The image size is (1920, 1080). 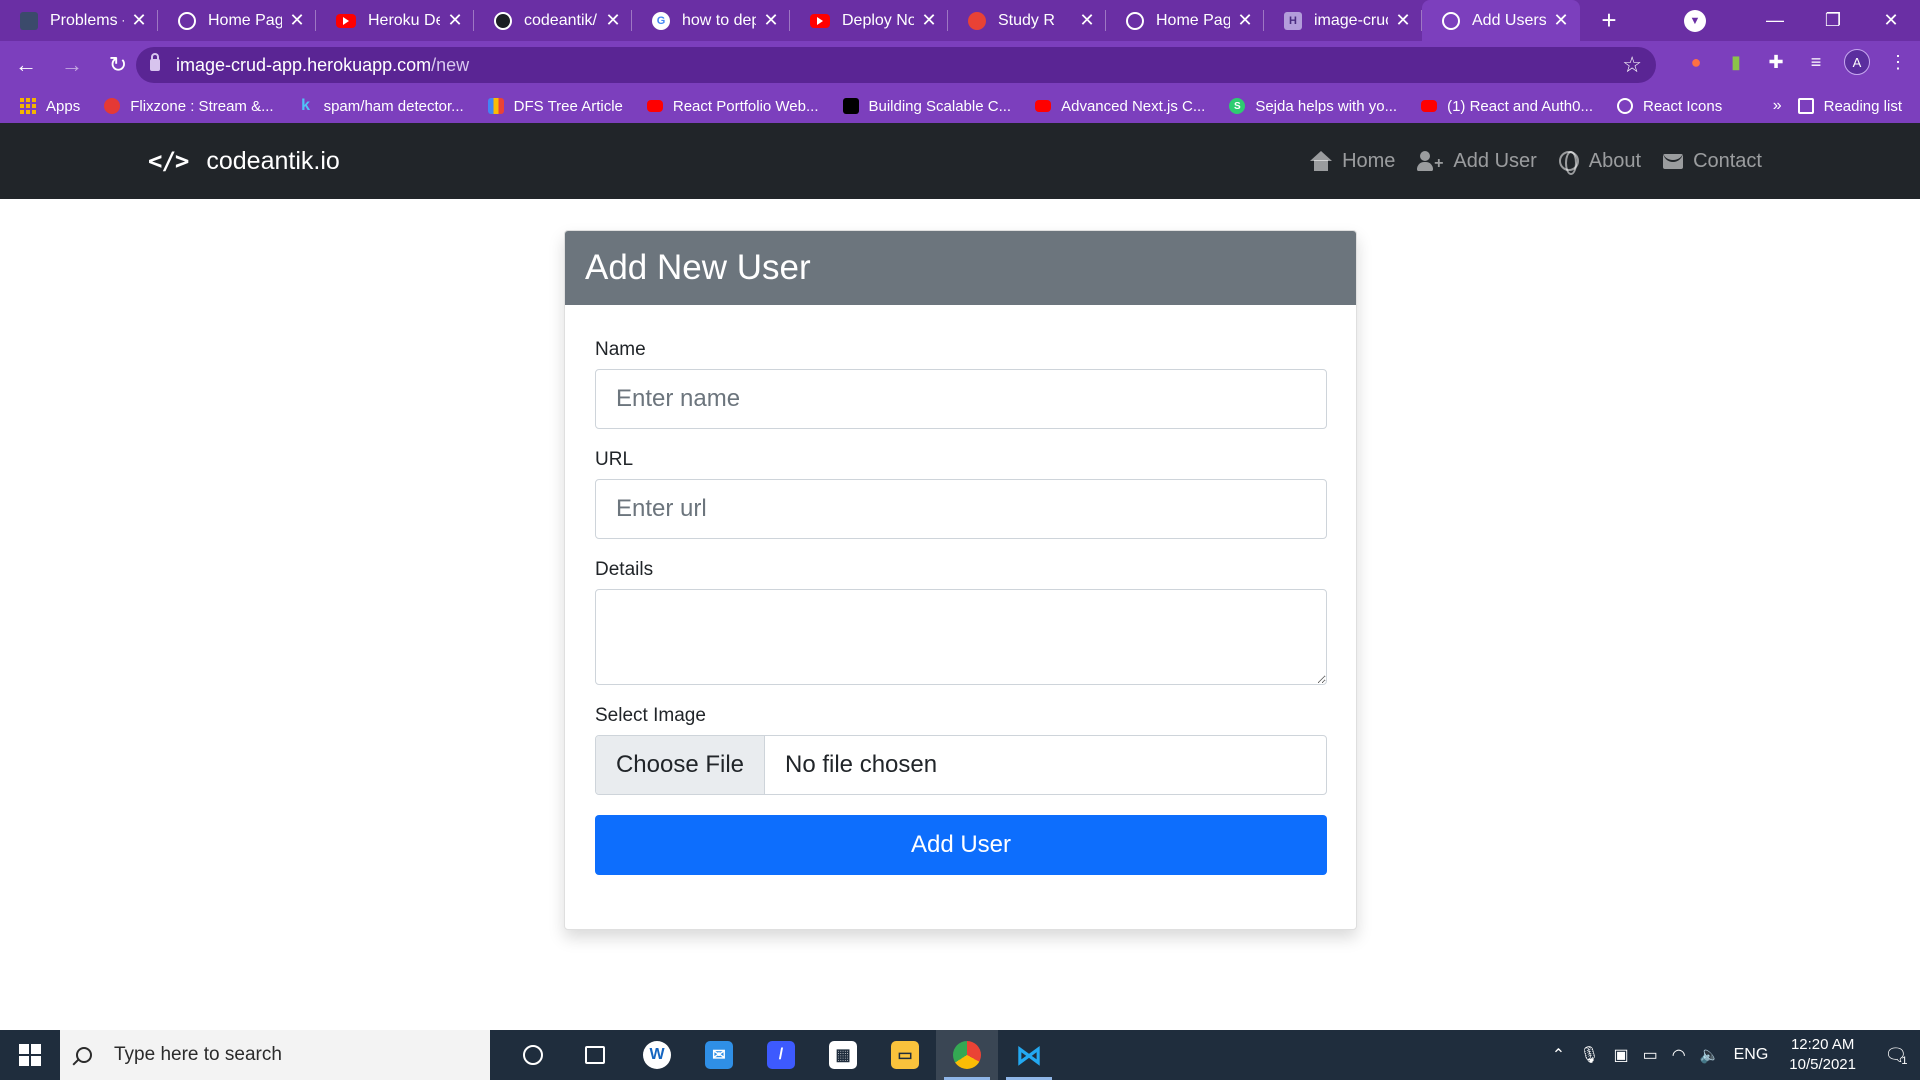 What do you see at coordinates (1710, 1055) in the screenshot?
I see `volume-icon: 🔈` at bounding box center [1710, 1055].